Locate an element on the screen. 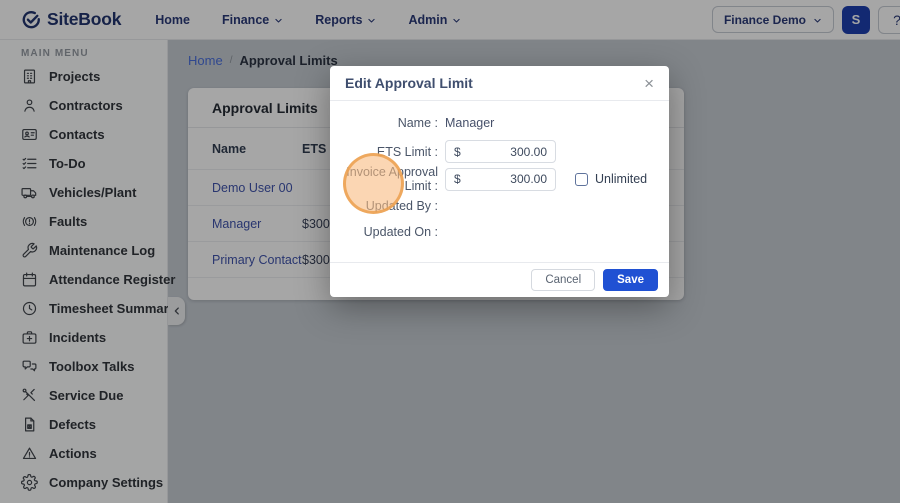  updated-on-label: Updated On : is located at coordinates (400, 232).